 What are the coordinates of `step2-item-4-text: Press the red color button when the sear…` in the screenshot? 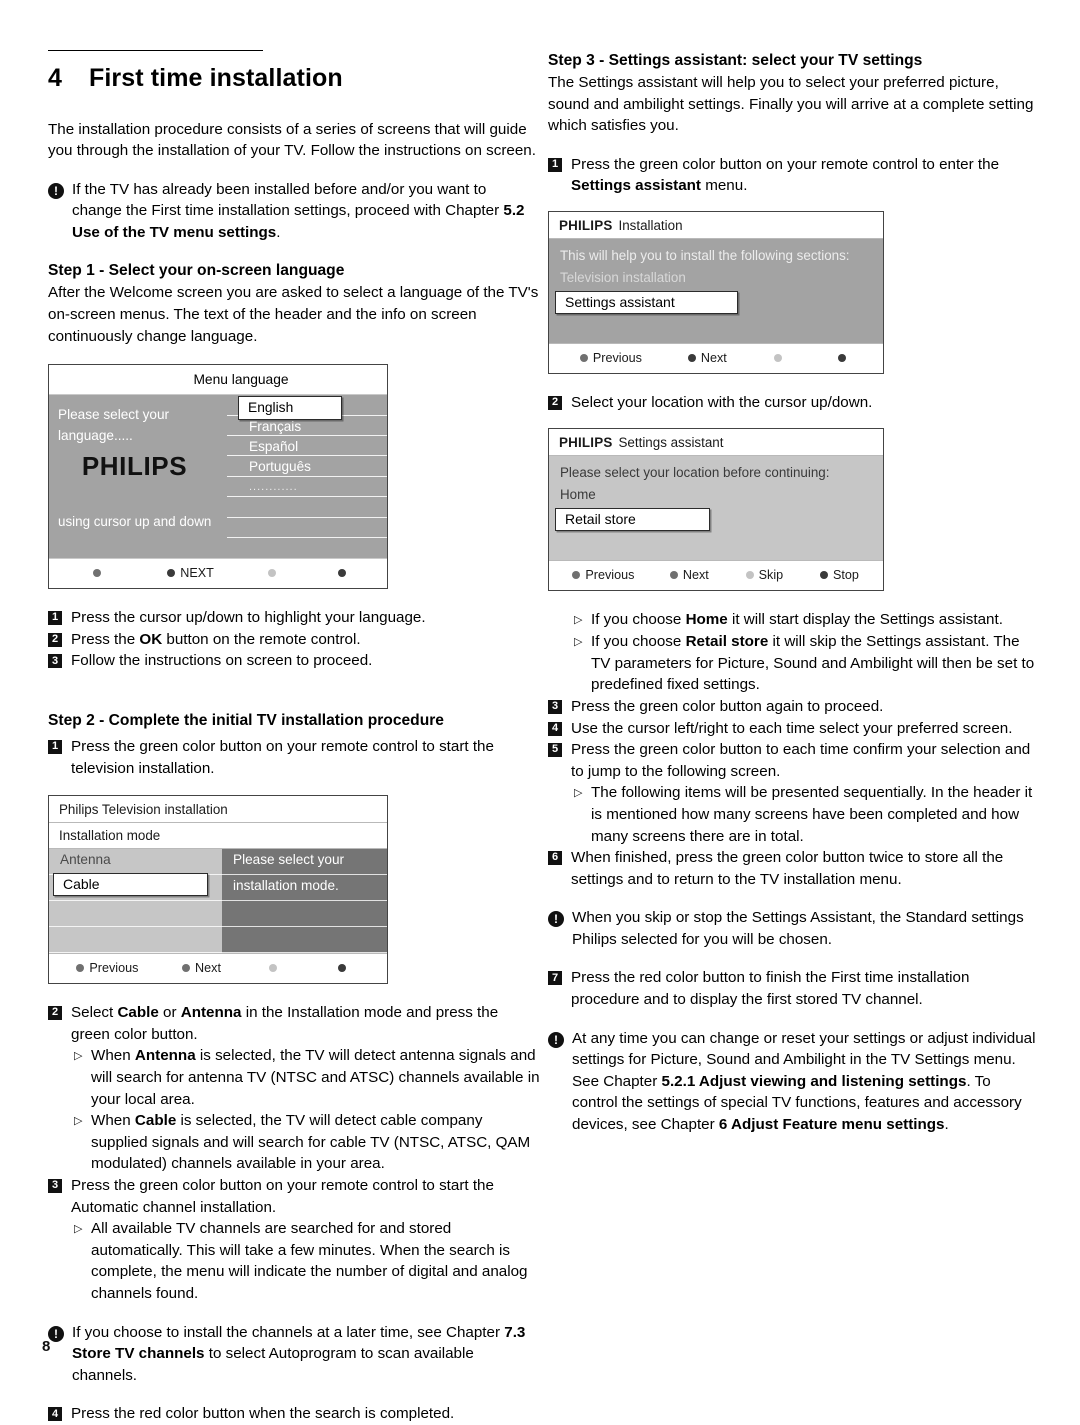 It's located at (263, 1414).